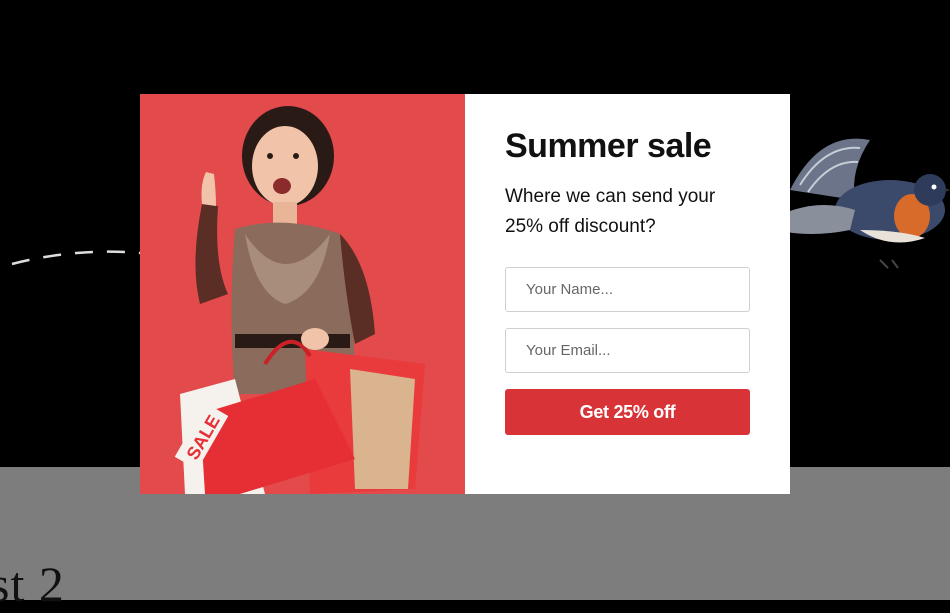 Image resolution: width=950 pixels, height=613 pixels. I want to click on post-title: ost 2, so click(32, 584).